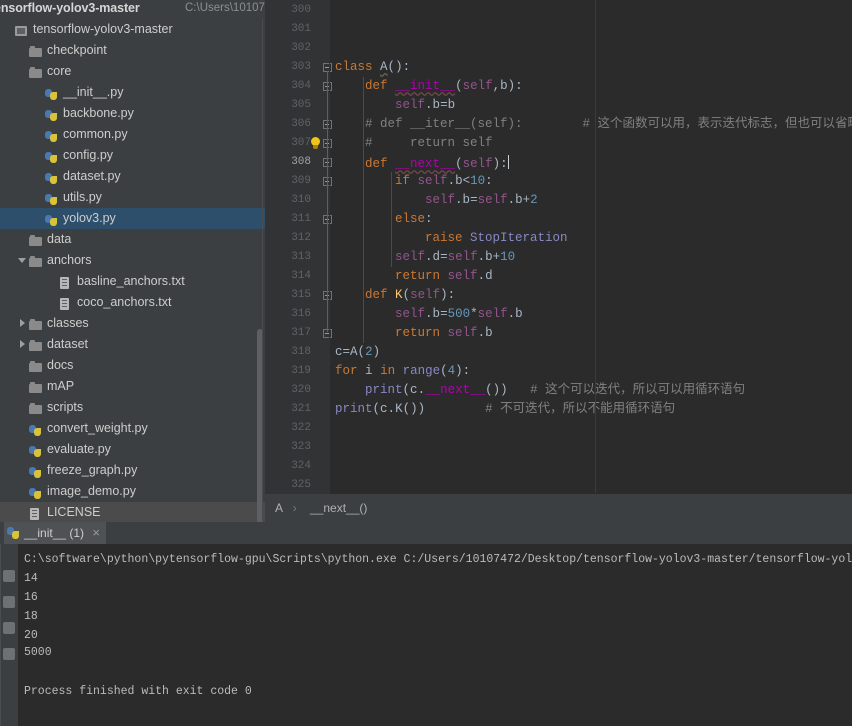 This screenshot has height=726, width=852. I want to click on tree-item-docs: docs, so click(132, 365).